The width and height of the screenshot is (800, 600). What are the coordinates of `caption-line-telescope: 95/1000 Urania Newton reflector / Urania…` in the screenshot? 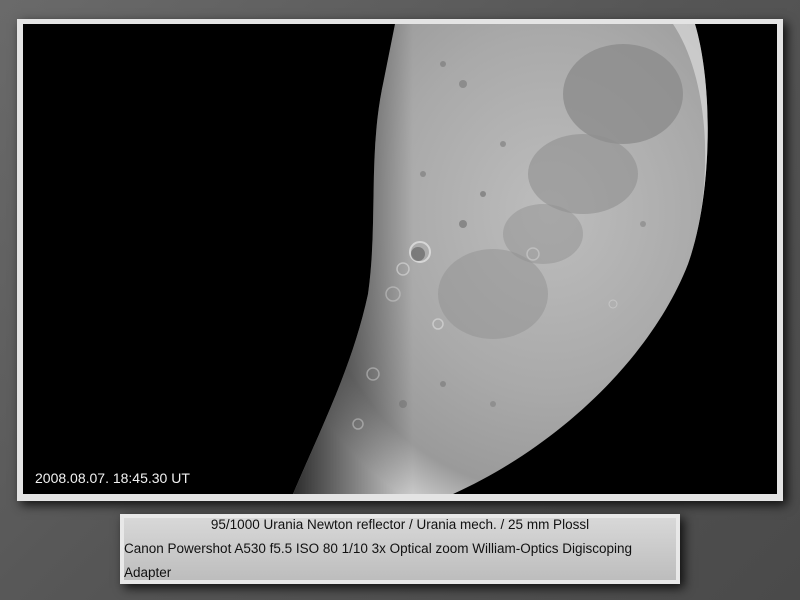 It's located at (400, 524).